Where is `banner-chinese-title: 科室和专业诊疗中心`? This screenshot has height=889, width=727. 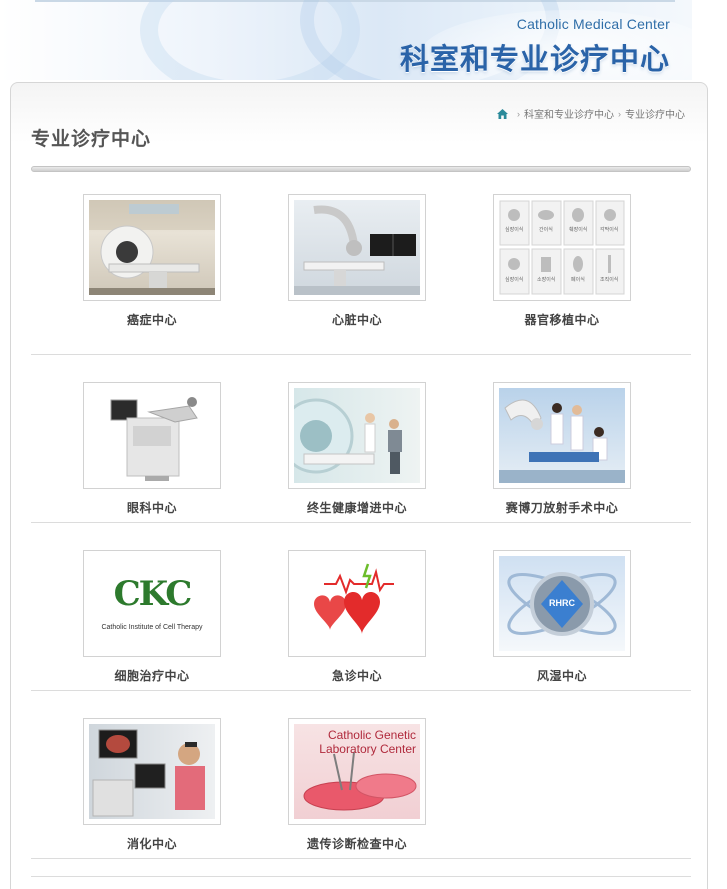 banner-chinese-title: 科室和专业诊疗中心 is located at coordinates (534, 60).